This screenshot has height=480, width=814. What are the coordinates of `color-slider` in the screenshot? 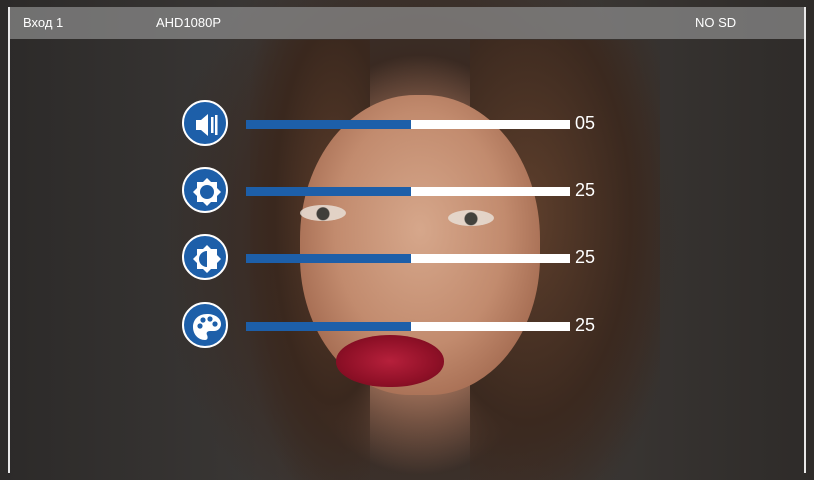 It's located at (408, 326).